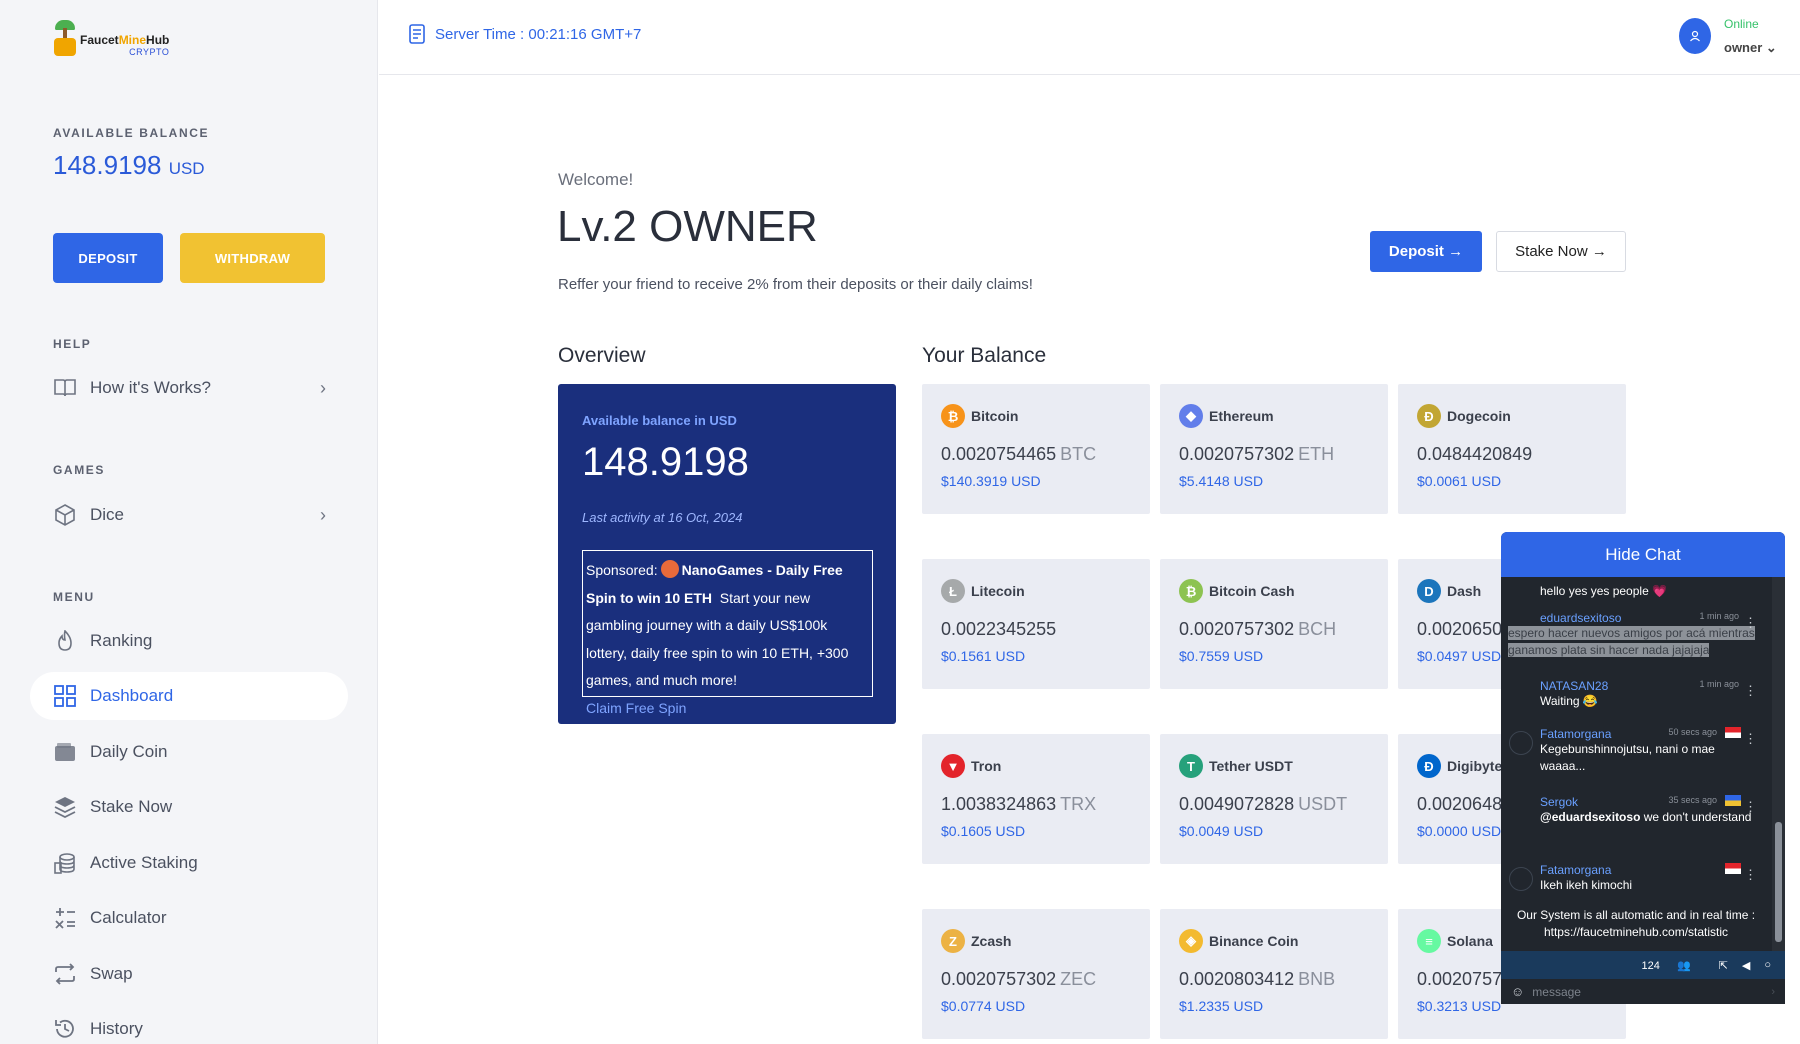 Image resolution: width=1800 pixels, height=1044 pixels. Describe the element at coordinates (252, 258) in the screenshot. I see `sidebar-withdraw-button: WITHDRAW` at that location.